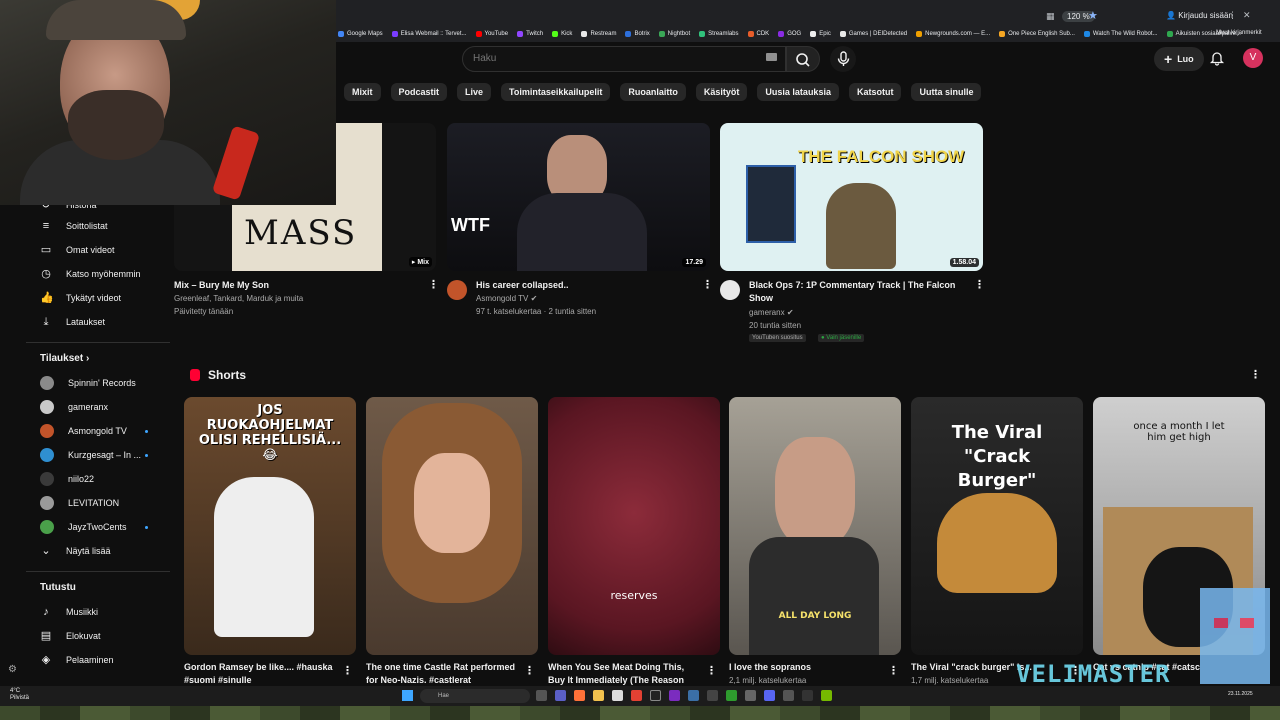  I want to click on video-title: His career collapsed.., so click(586, 285).